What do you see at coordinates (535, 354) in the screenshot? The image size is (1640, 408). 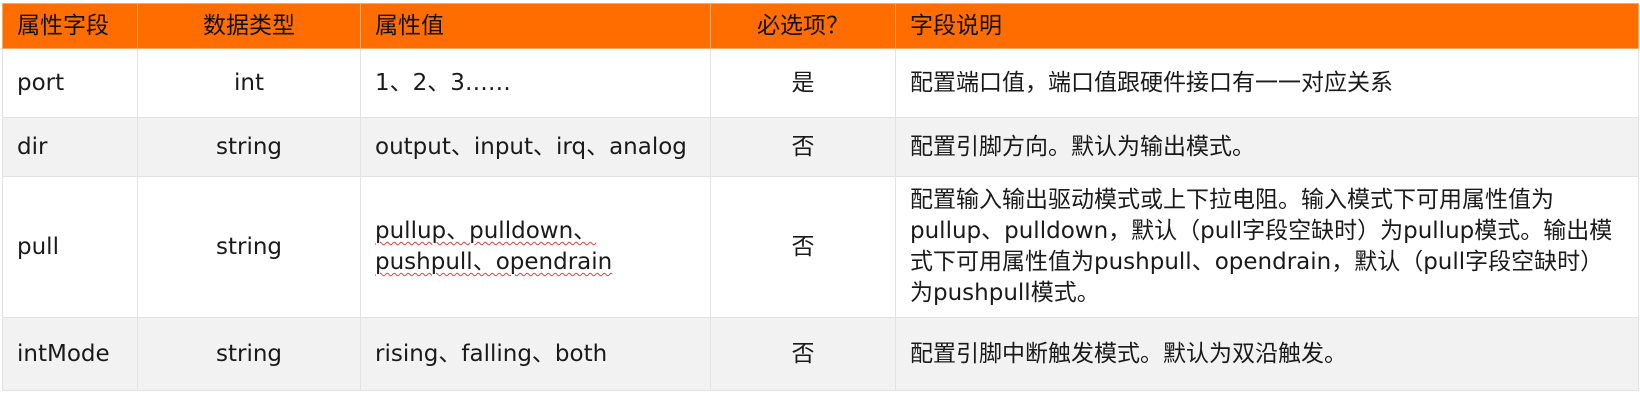 I see `cell-value: rising、falling、both` at bounding box center [535, 354].